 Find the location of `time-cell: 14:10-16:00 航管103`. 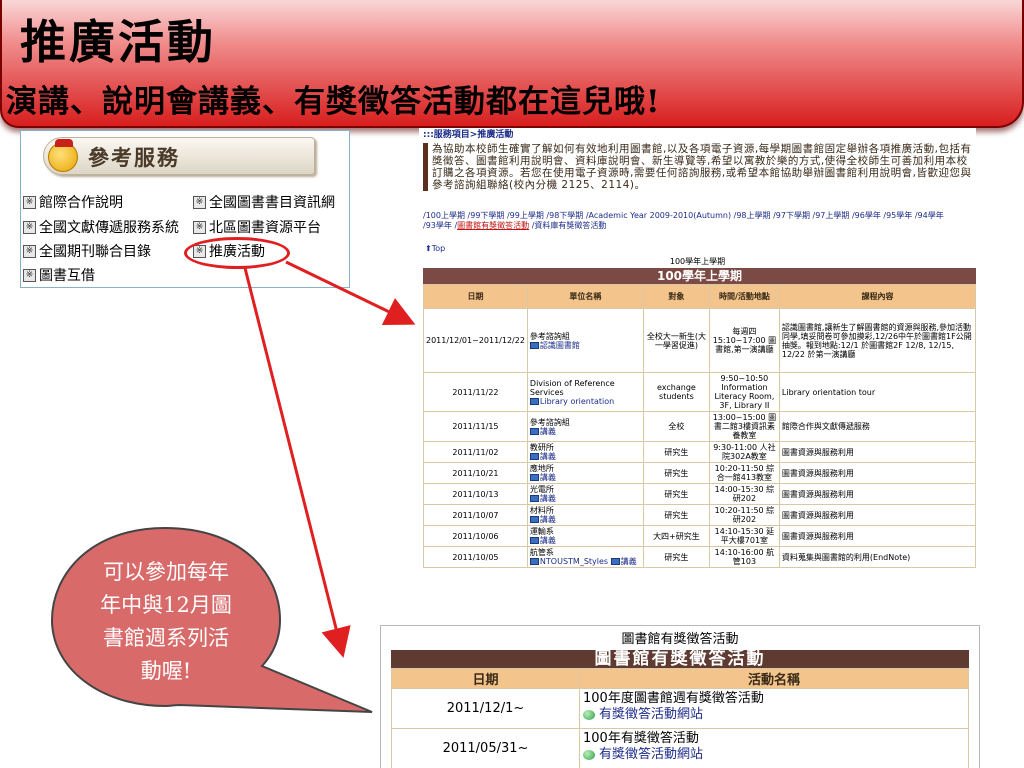

time-cell: 14:10-16:00 航管103 is located at coordinates (744, 557).